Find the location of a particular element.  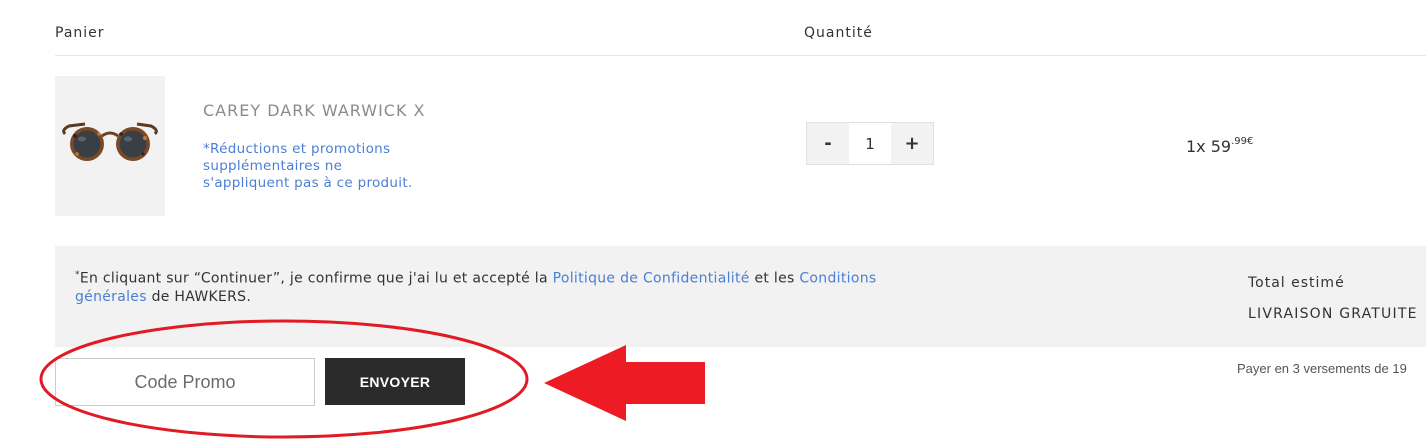

installments-text: Payer en 3 versements de 19 is located at coordinates (1322, 368).